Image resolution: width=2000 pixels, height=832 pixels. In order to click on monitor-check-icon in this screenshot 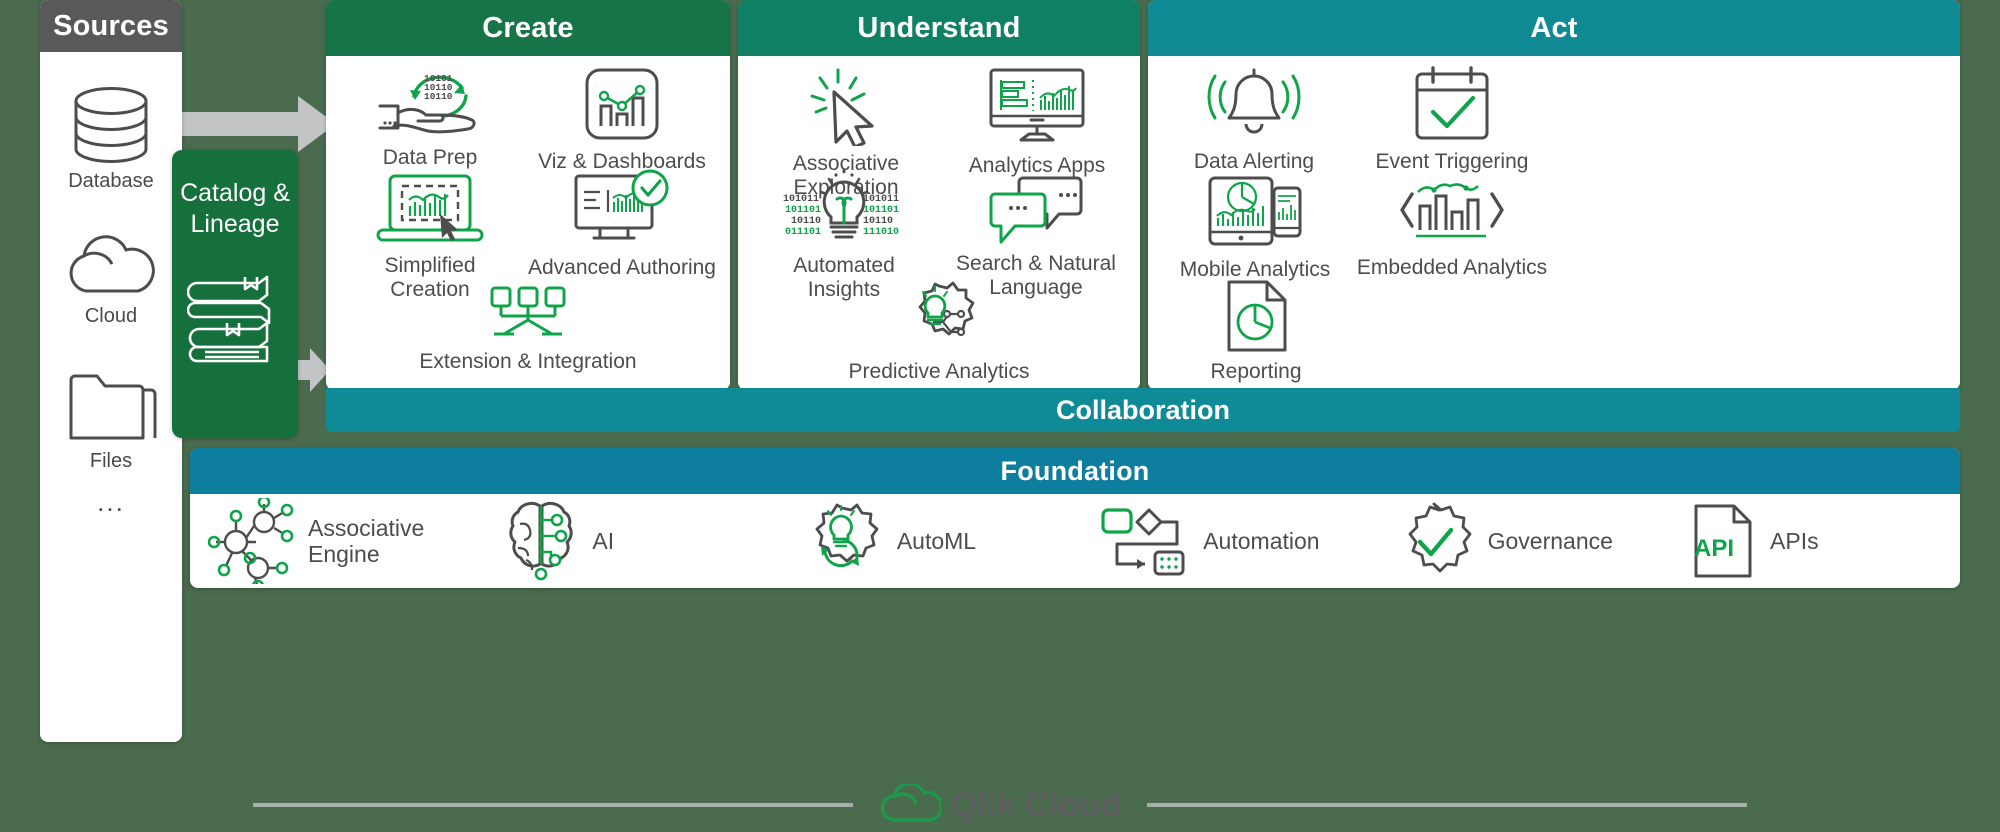, I will do `click(621, 204)`.